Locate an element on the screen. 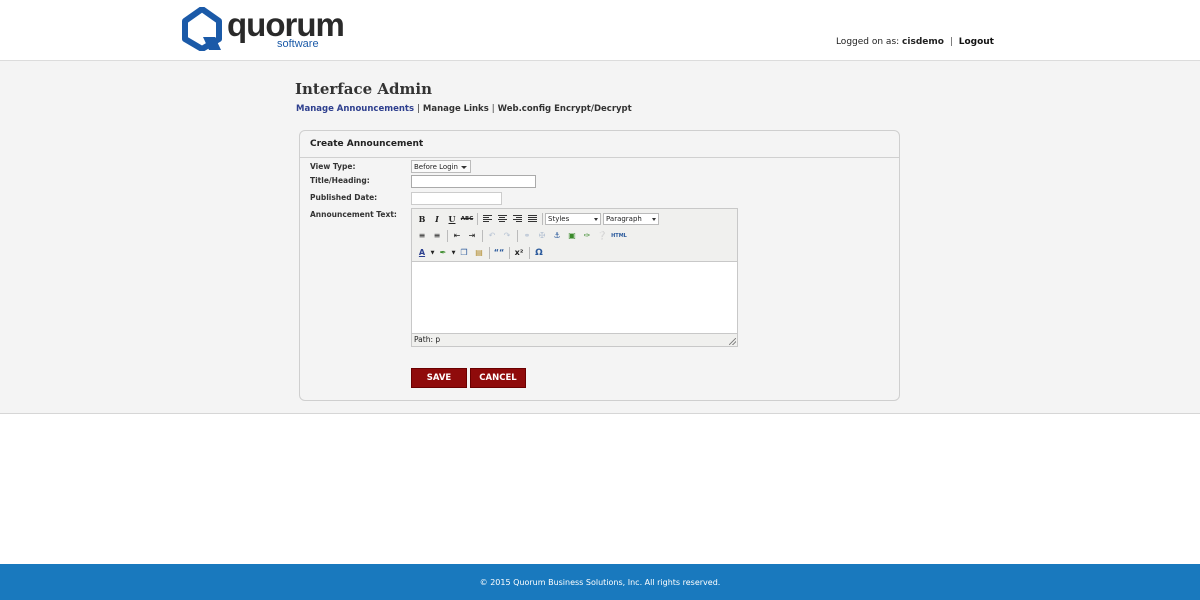  numbered-list-button: ≡ is located at coordinates (437, 236).